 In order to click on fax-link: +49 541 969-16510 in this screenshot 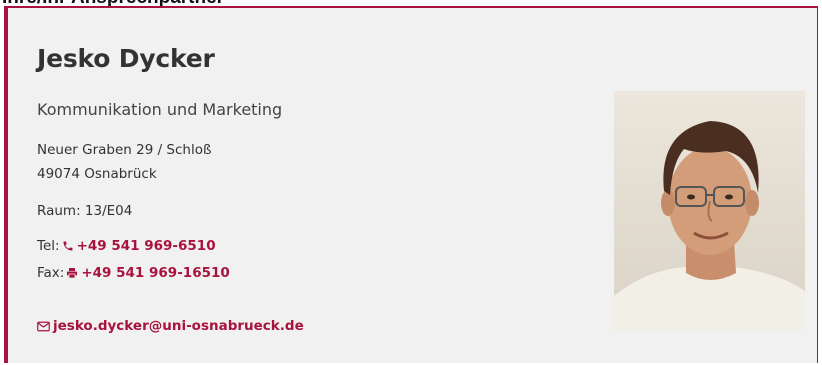, I will do `click(155, 273)`.